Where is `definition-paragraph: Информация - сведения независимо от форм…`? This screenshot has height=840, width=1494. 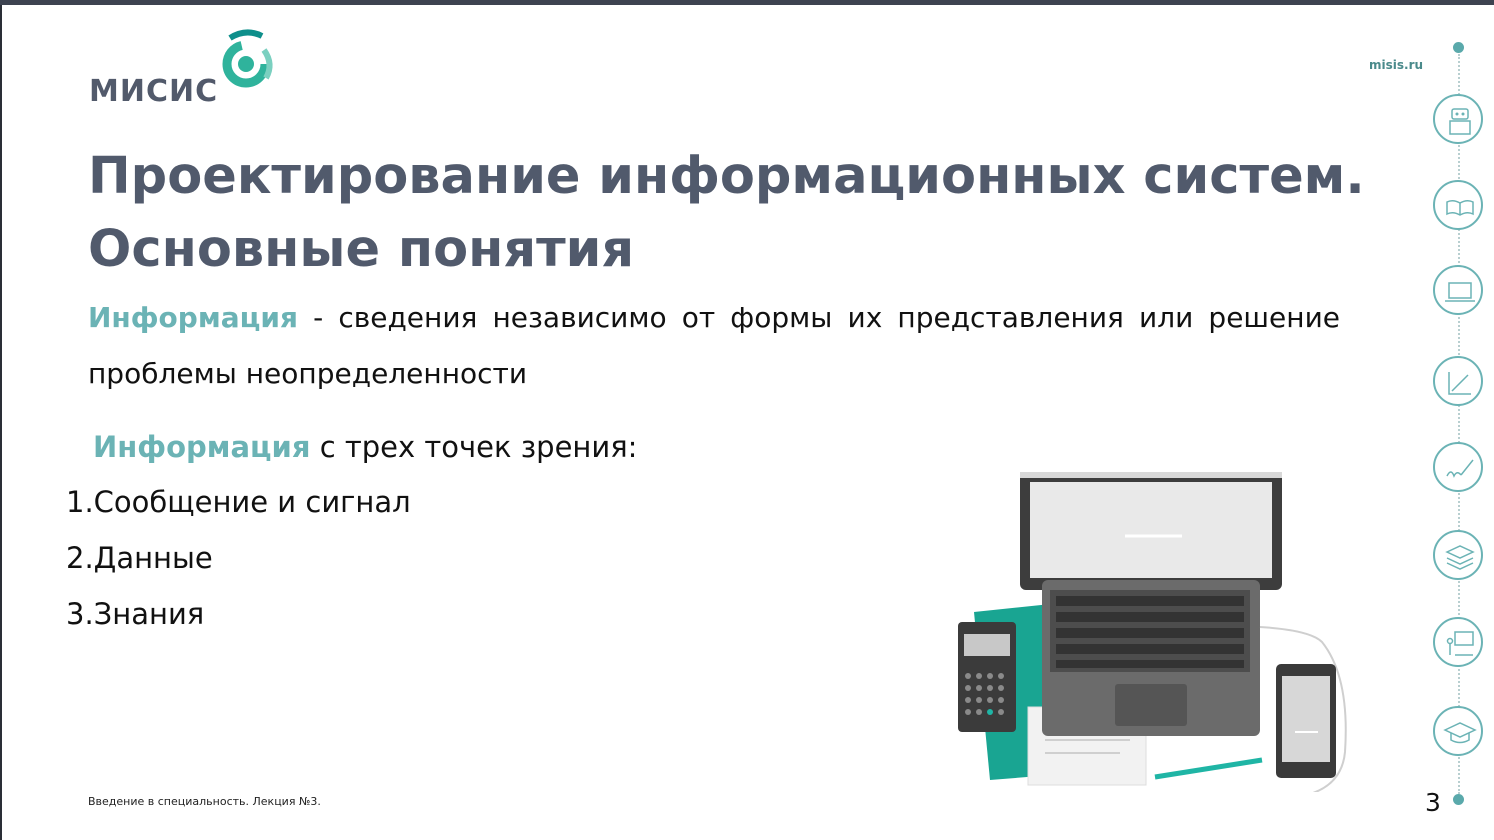
definition-paragraph: Информация - сведения независимо от форм… is located at coordinates (714, 346).